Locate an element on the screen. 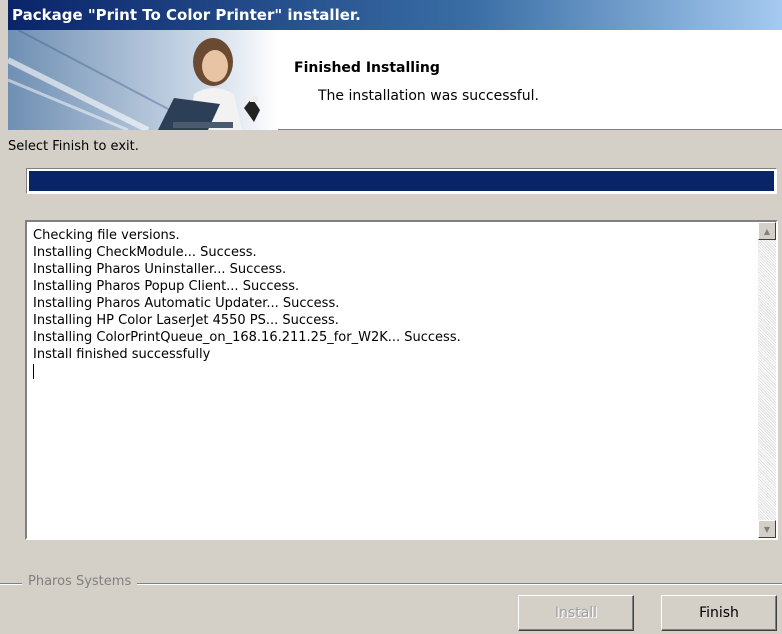 The image size is (782, 634). progress-fill is located at coordinates (401, 181).